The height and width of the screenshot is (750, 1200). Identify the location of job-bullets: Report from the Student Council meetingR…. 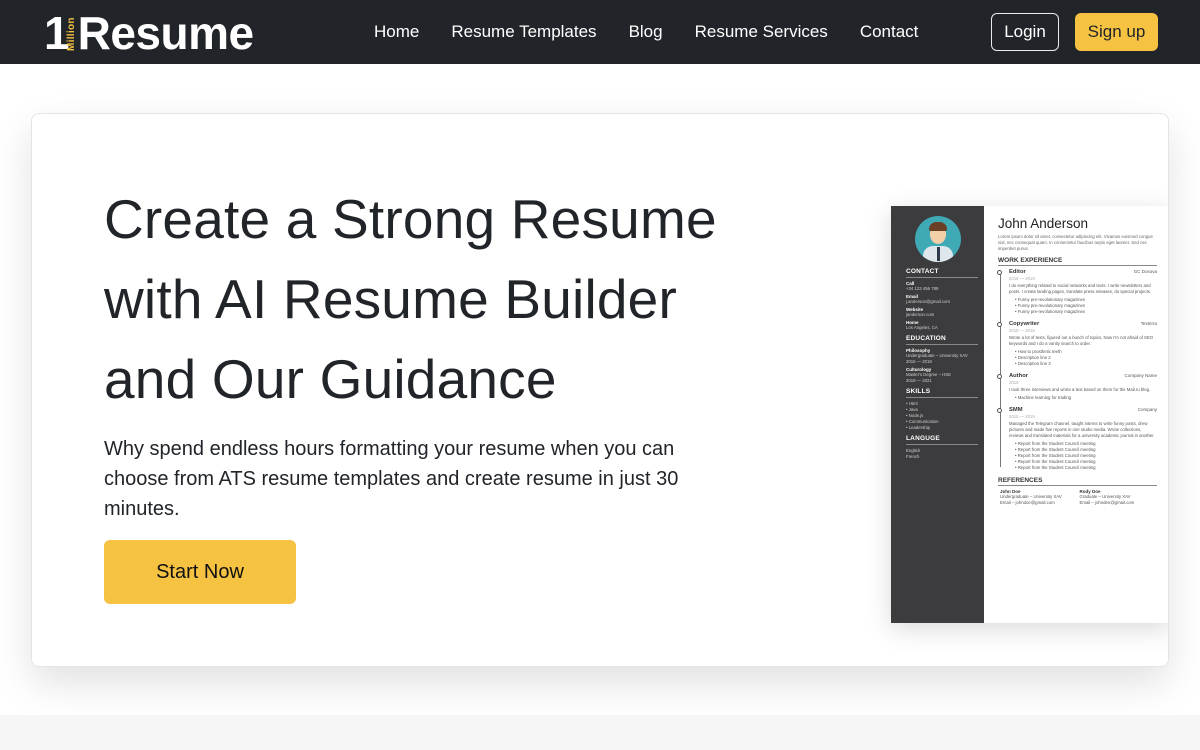
(1083, 456).